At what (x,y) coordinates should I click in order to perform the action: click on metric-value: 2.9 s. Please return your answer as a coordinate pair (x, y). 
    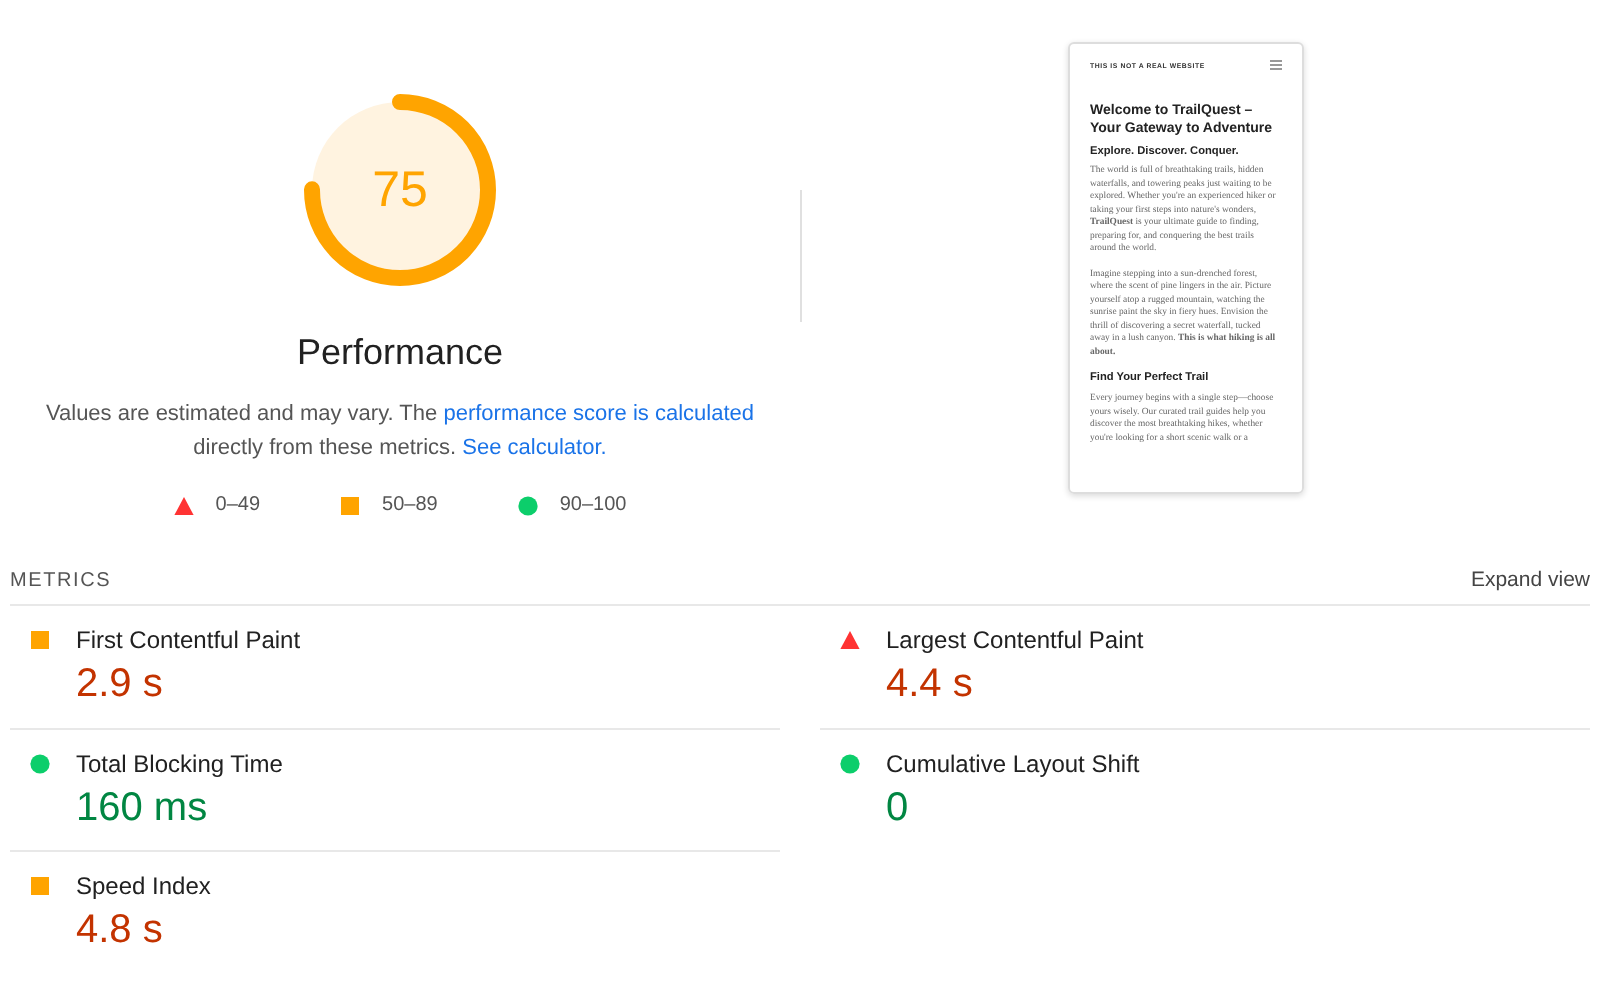
    Looking at the image, I should click on (120, 684).